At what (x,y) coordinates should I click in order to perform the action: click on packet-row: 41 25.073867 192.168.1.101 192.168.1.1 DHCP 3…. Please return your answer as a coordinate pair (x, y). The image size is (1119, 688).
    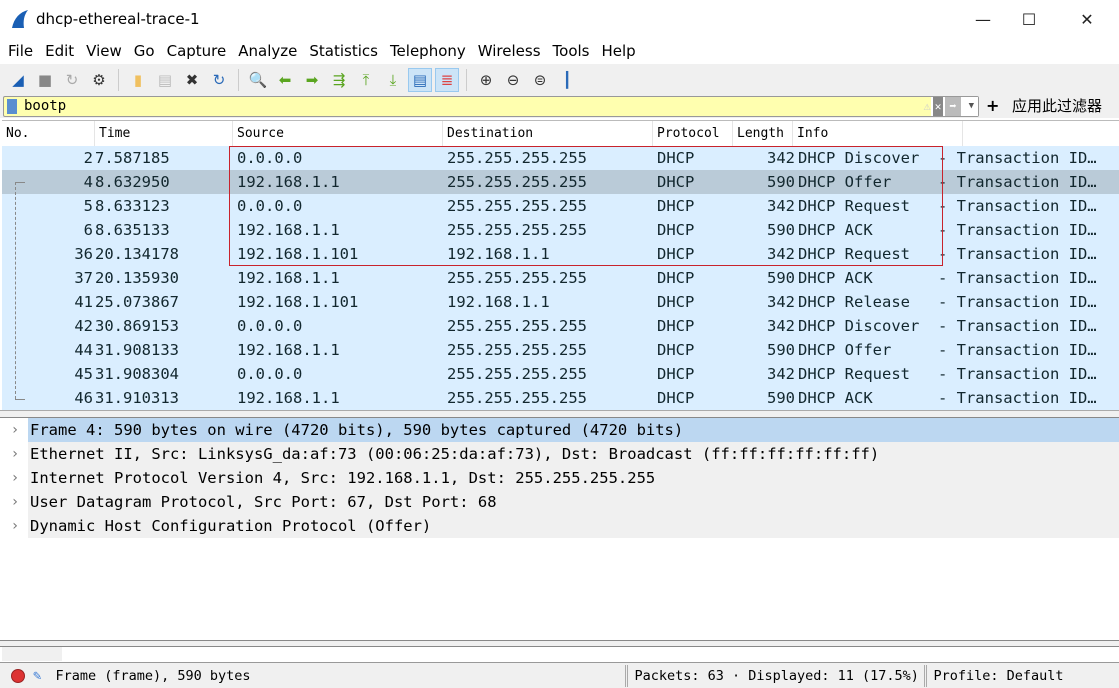
    Looking at the image, I should click on (560, 302).